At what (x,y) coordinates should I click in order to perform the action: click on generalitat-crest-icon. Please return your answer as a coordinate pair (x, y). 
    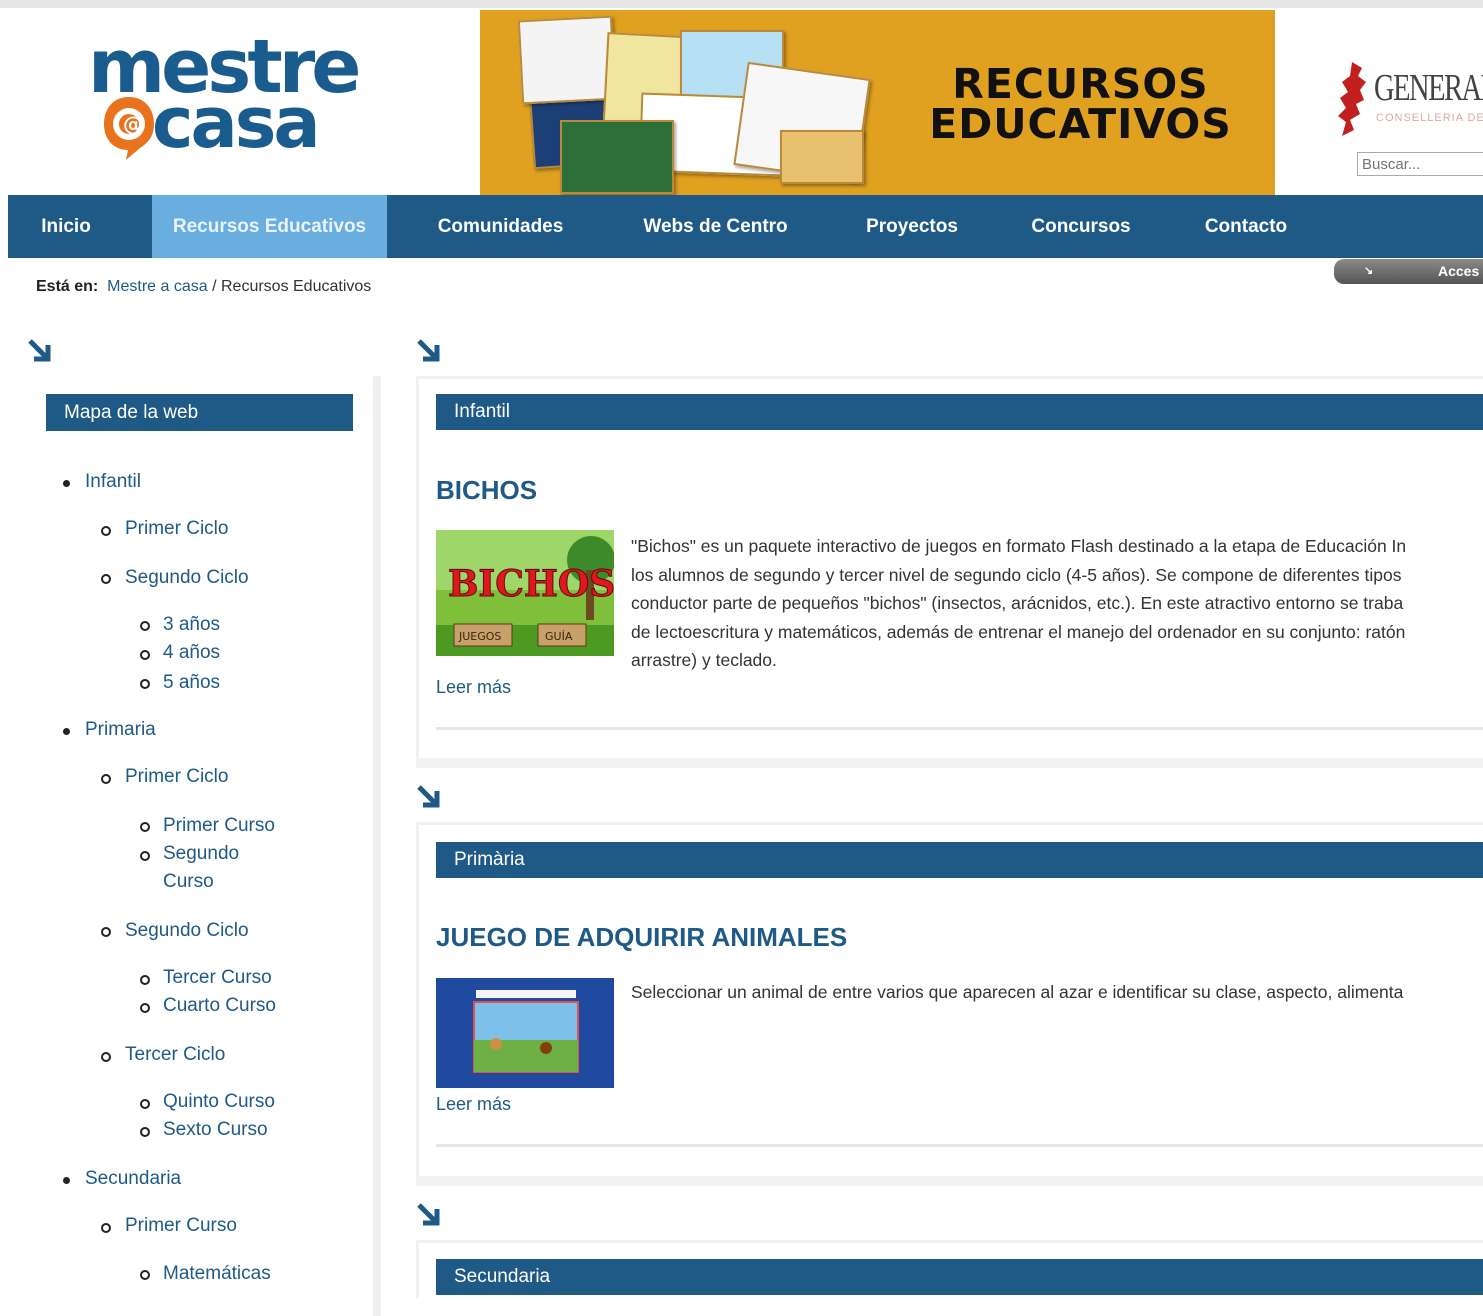
    Looking at the image, I should click on (1352, 99).